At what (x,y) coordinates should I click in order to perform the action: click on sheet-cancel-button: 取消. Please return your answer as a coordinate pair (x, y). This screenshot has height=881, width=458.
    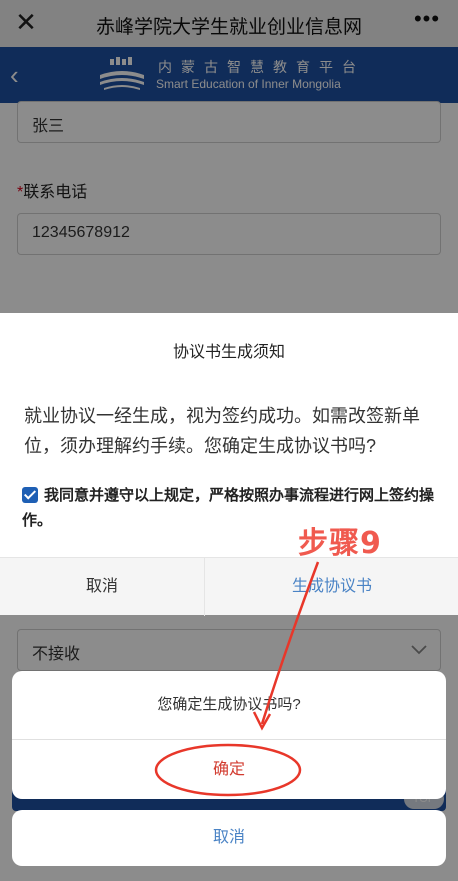
    Looking at the image, I should click on (229, 838).